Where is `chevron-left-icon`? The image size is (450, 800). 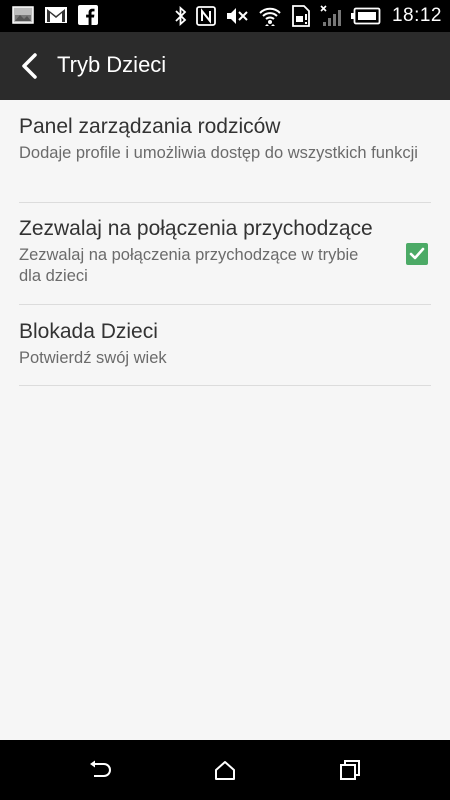
chevron-left-icon is located at coordinates (29, 66).